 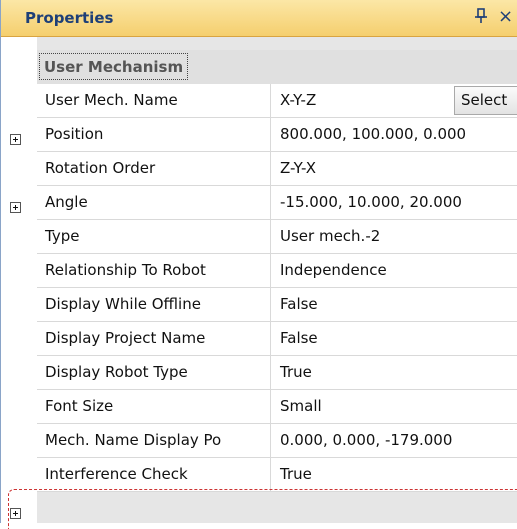 I want to click on property-row: Display While Offline False, so click(x=277, y=305).